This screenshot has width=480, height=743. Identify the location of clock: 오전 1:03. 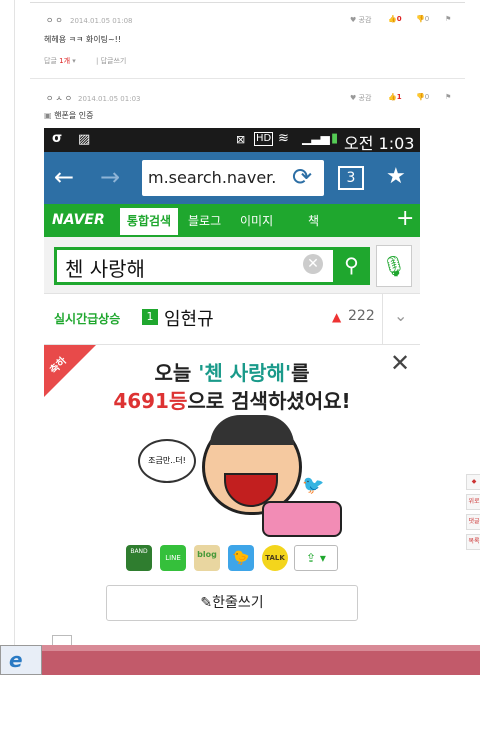
(379, 143).